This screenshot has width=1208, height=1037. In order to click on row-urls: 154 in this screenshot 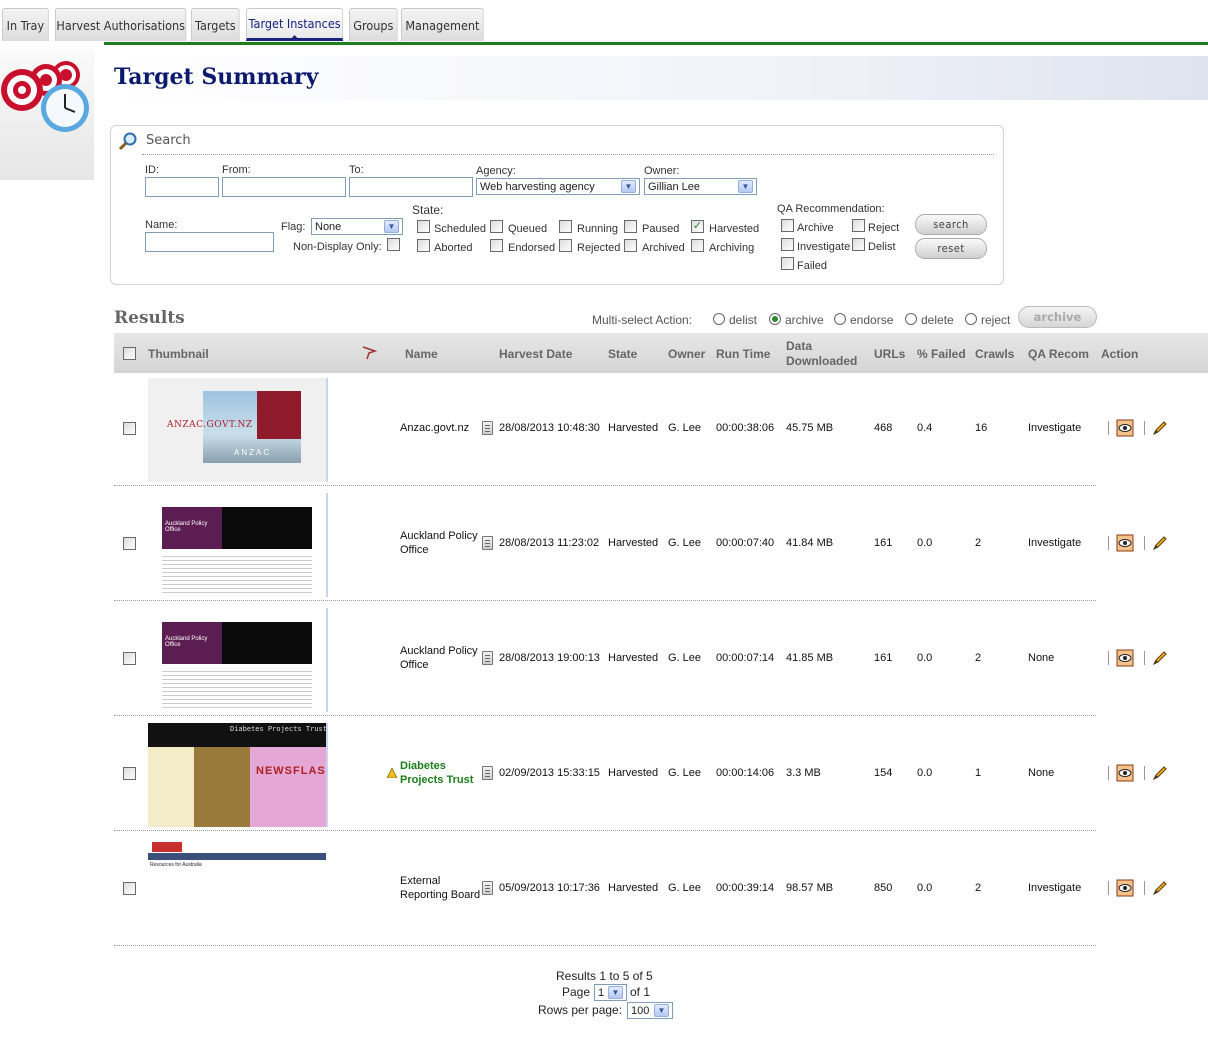, I will do `click(883, 773)`.